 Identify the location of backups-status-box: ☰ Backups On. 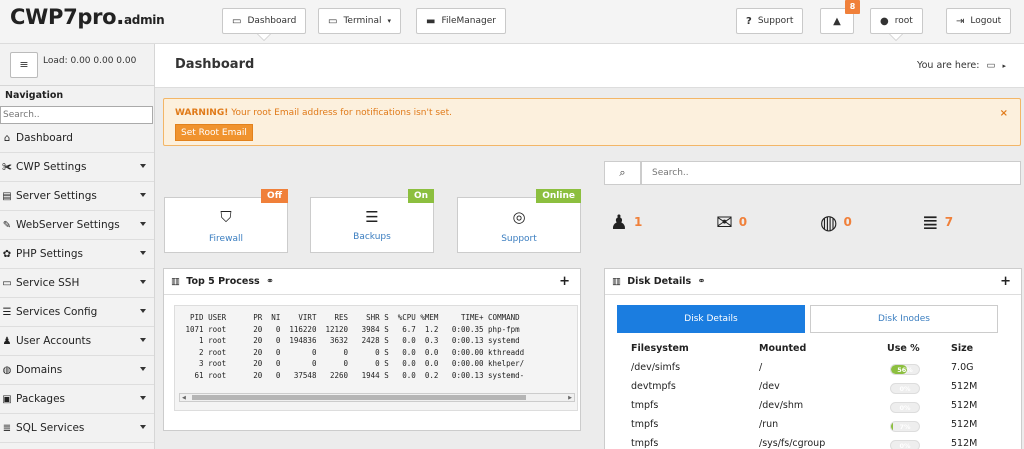
(372, 221).